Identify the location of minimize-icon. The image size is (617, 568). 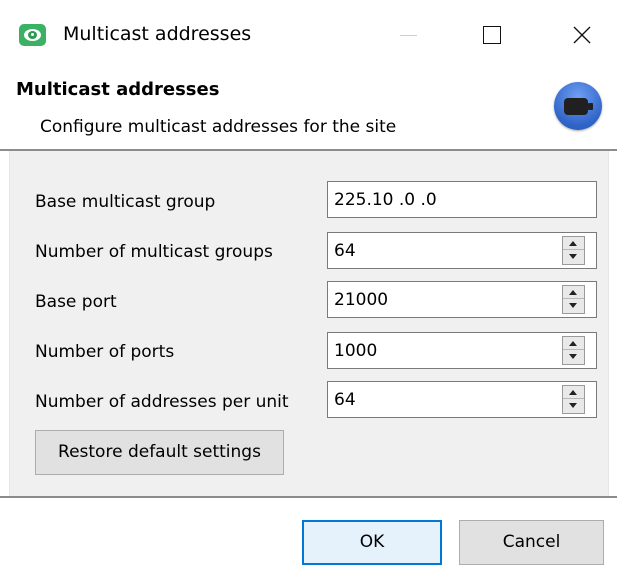
(408, 35).